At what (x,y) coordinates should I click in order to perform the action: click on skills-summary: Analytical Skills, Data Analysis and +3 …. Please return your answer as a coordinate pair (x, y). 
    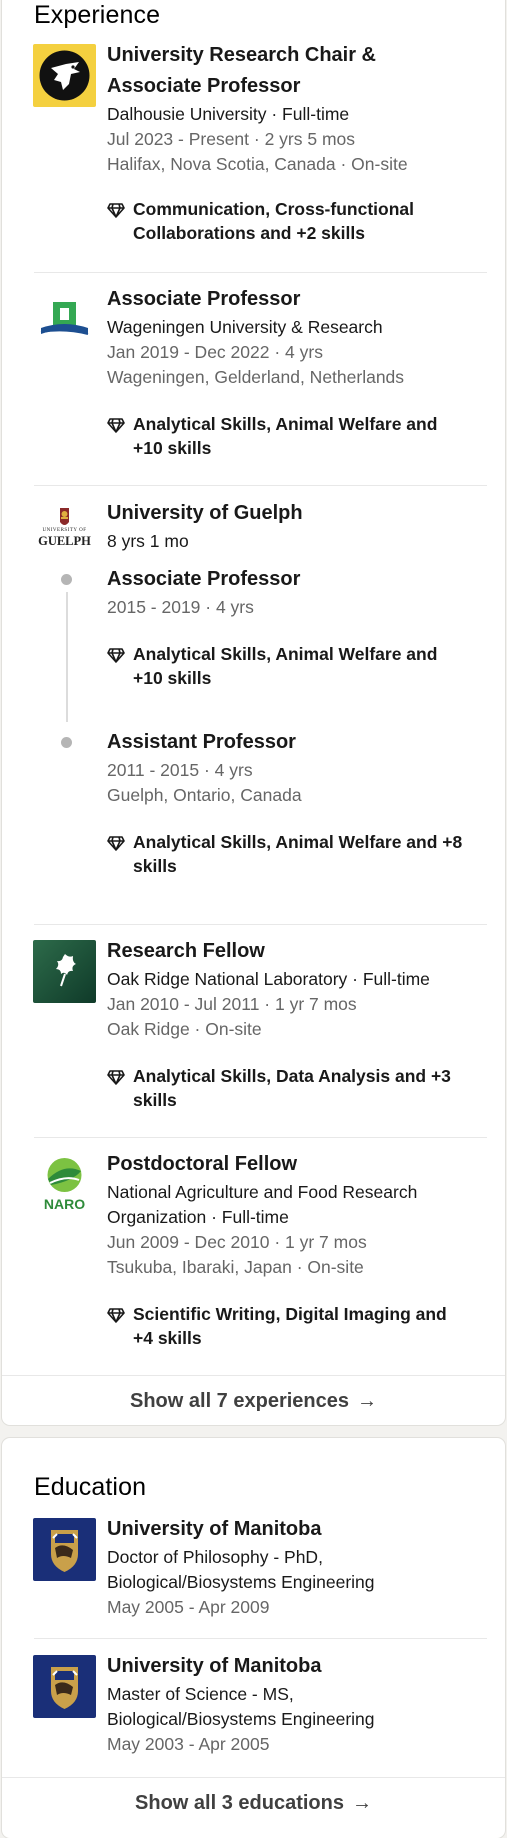
    Looking at the image, I should click on (297, 1088).